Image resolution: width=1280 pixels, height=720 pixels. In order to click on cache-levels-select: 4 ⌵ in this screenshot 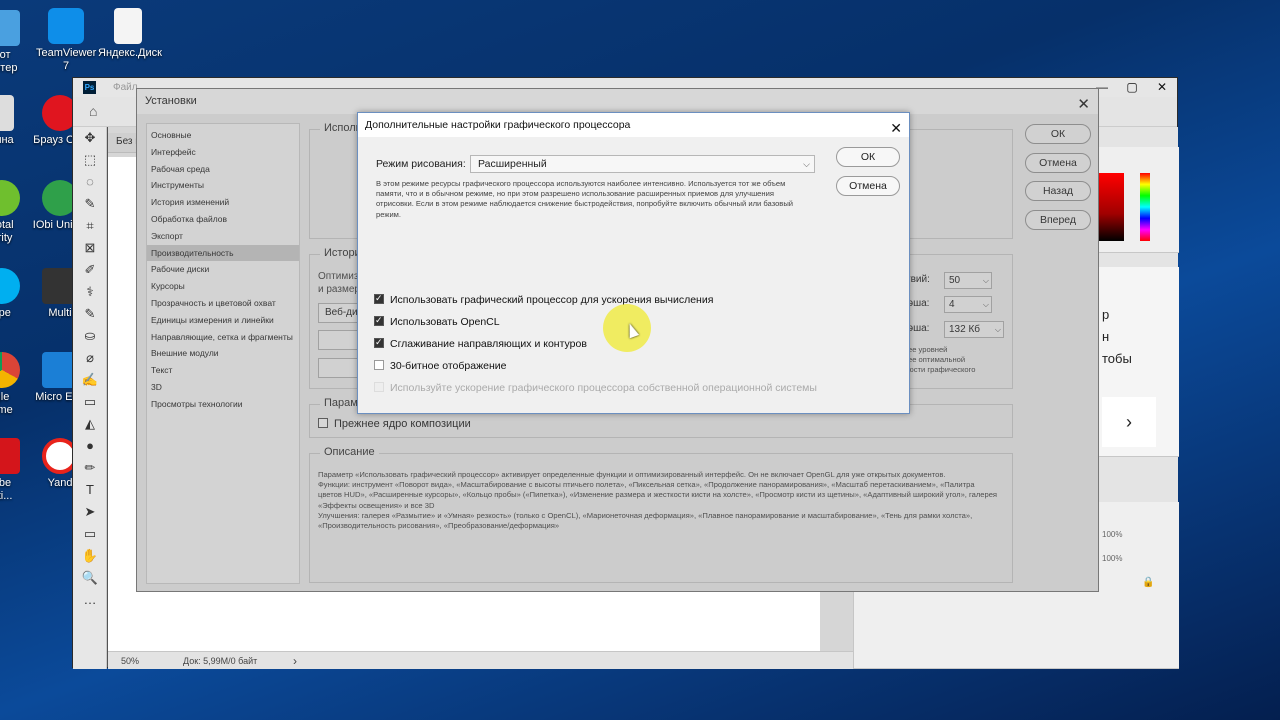, I will do `click(968, 304)`.